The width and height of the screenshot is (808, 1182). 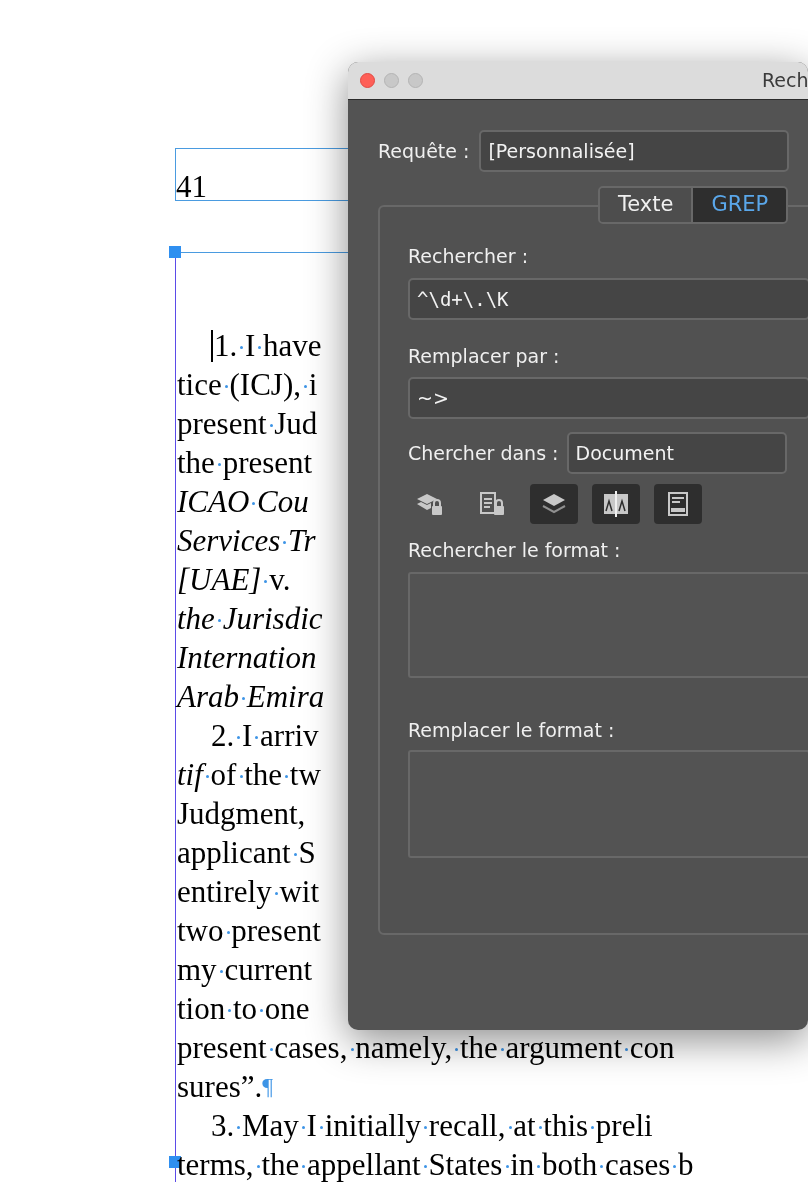 I want to click on page-number: 41, so click(x=191, y=187).